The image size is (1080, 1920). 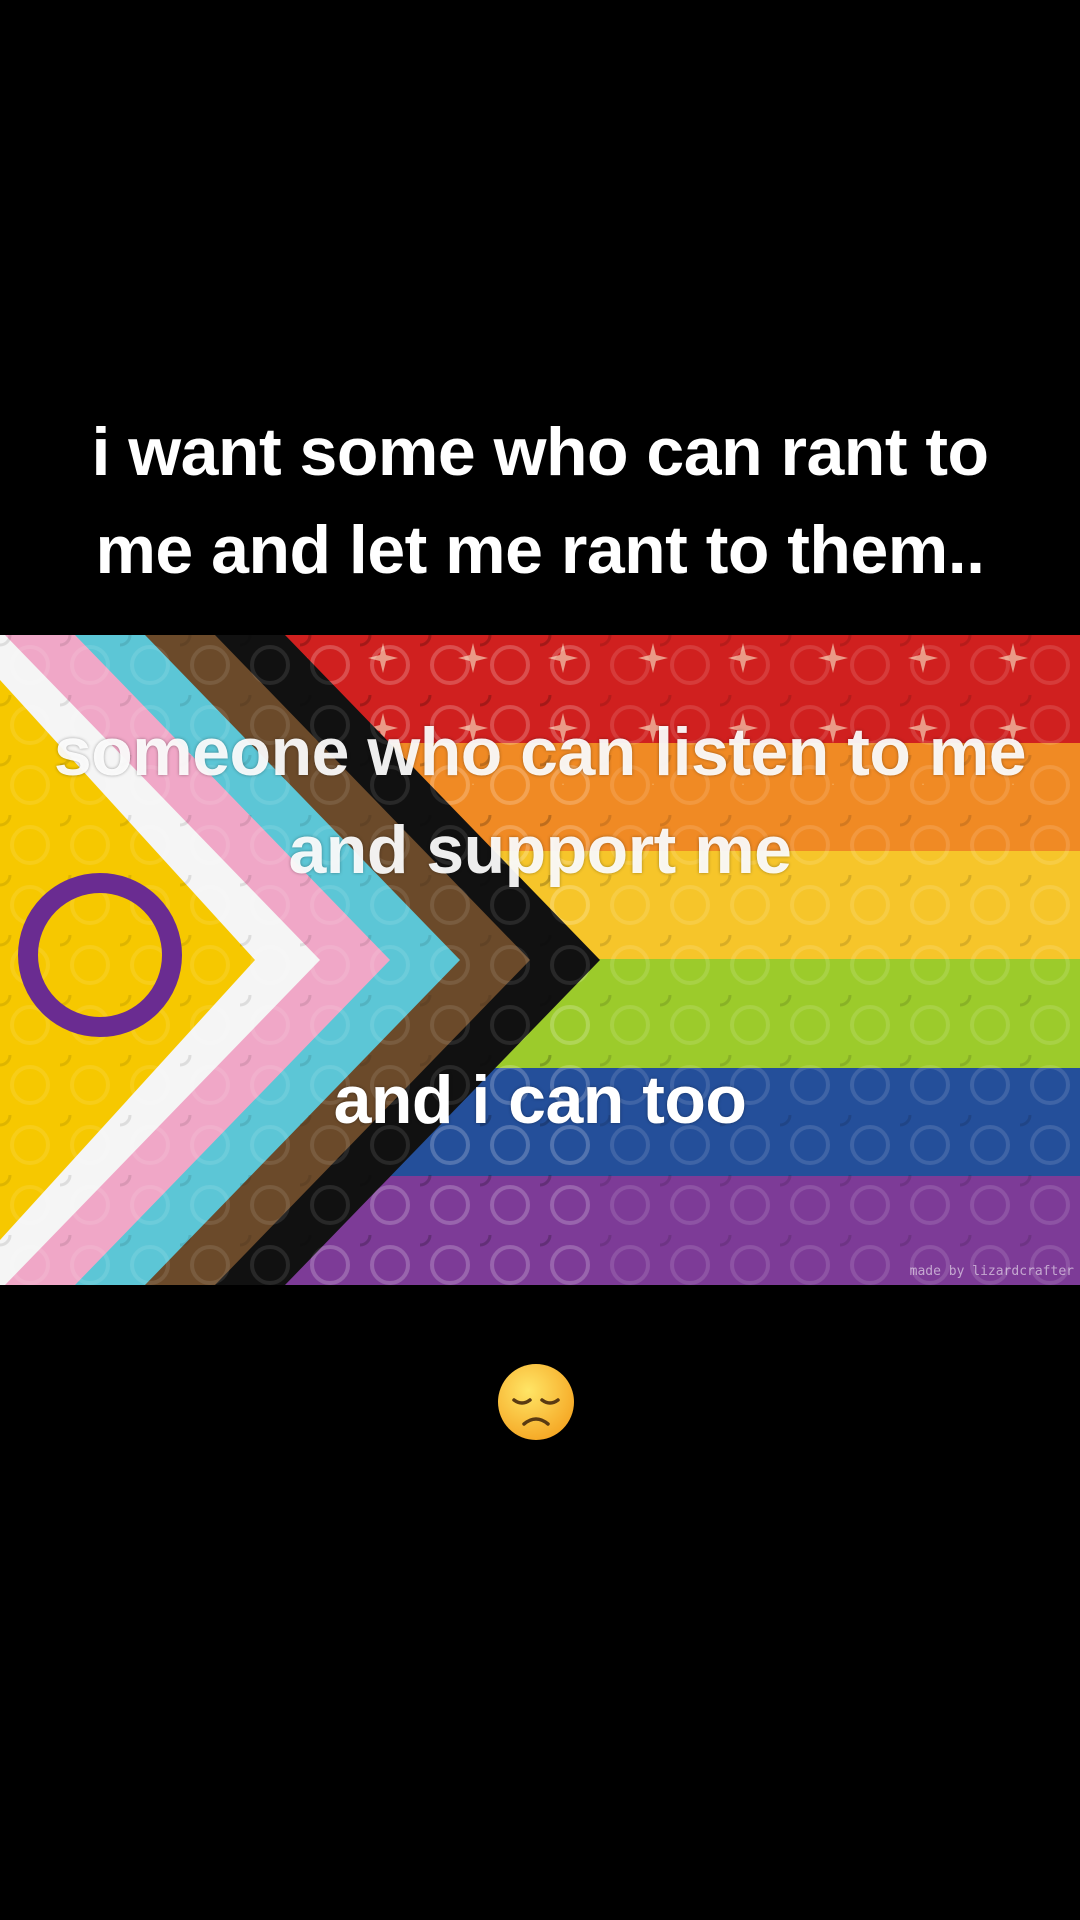 What do you see at coordinates (536, 1402) in the screenshot?
I see `disappointed-face-icon` at bounding box center [536, 1402].